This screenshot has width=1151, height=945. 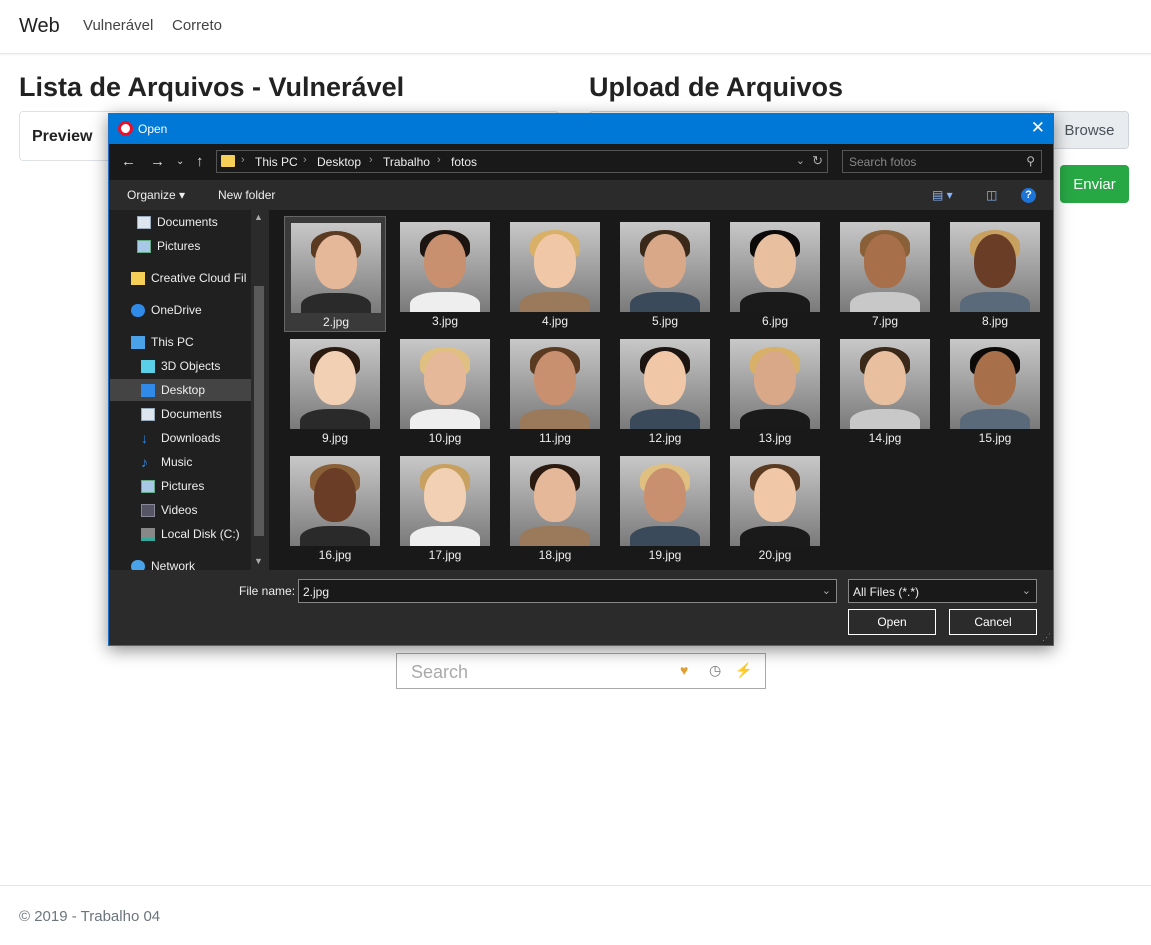 I want to click on breadcrumb-trabalho: Trabalho, so click(x=406, y=162).